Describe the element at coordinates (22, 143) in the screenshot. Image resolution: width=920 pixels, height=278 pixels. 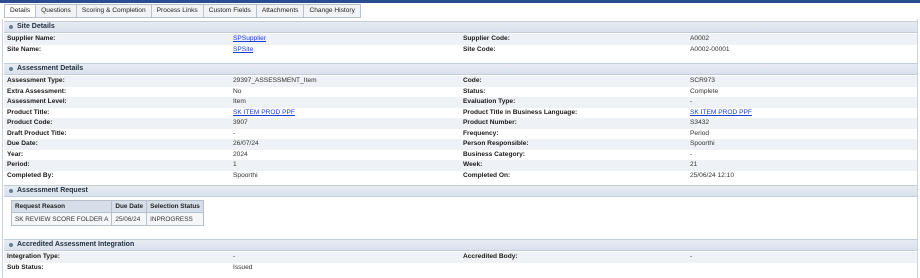
I see `field-label: Due Date:` at that location.